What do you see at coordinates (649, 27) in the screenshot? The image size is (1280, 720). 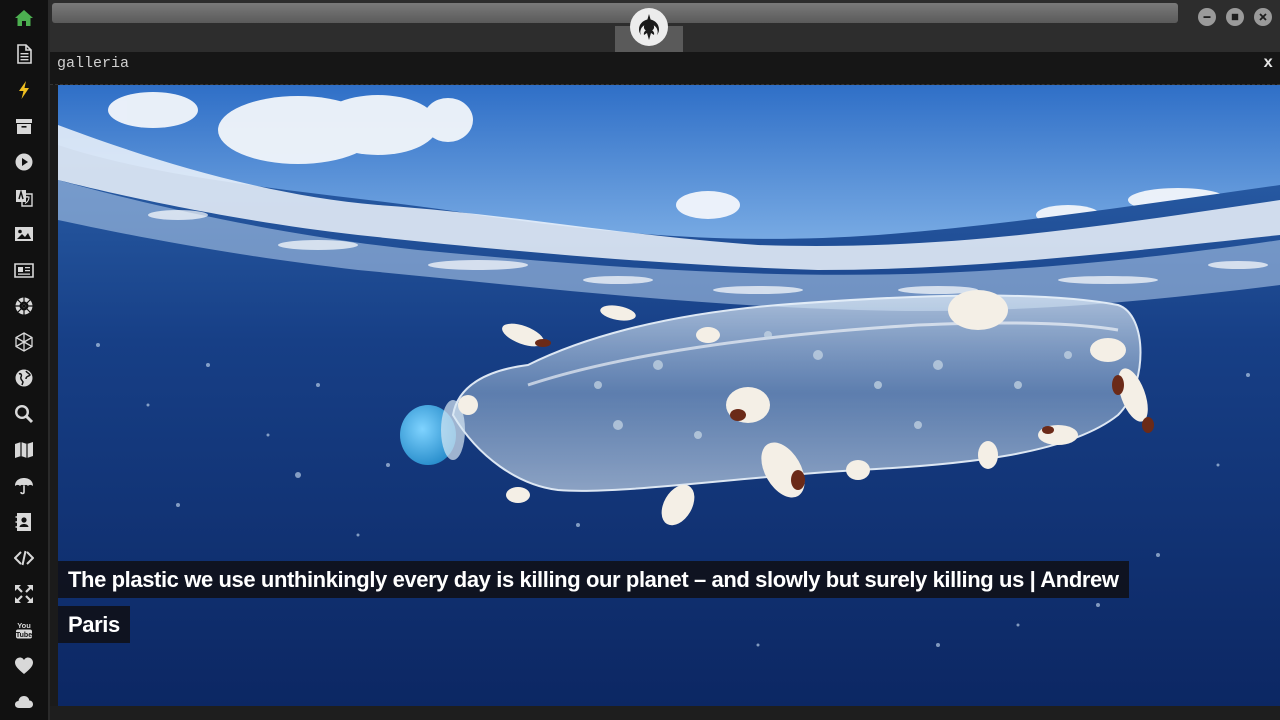 I see `rebel-alliance-logo` at bounding box center [649, 27].